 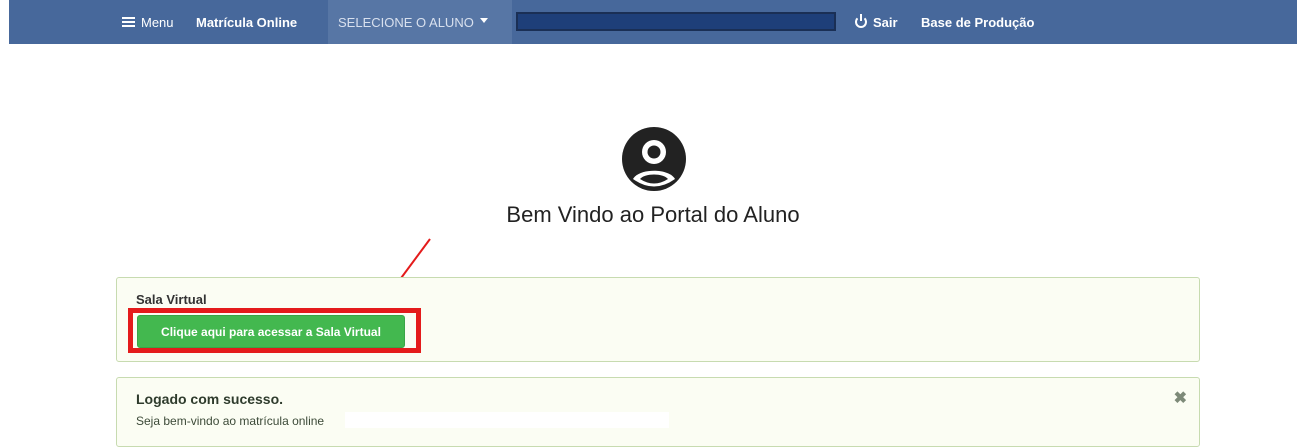 I want to click on matricula-online-link: Matrícula Online, so click(x=246, y=22).